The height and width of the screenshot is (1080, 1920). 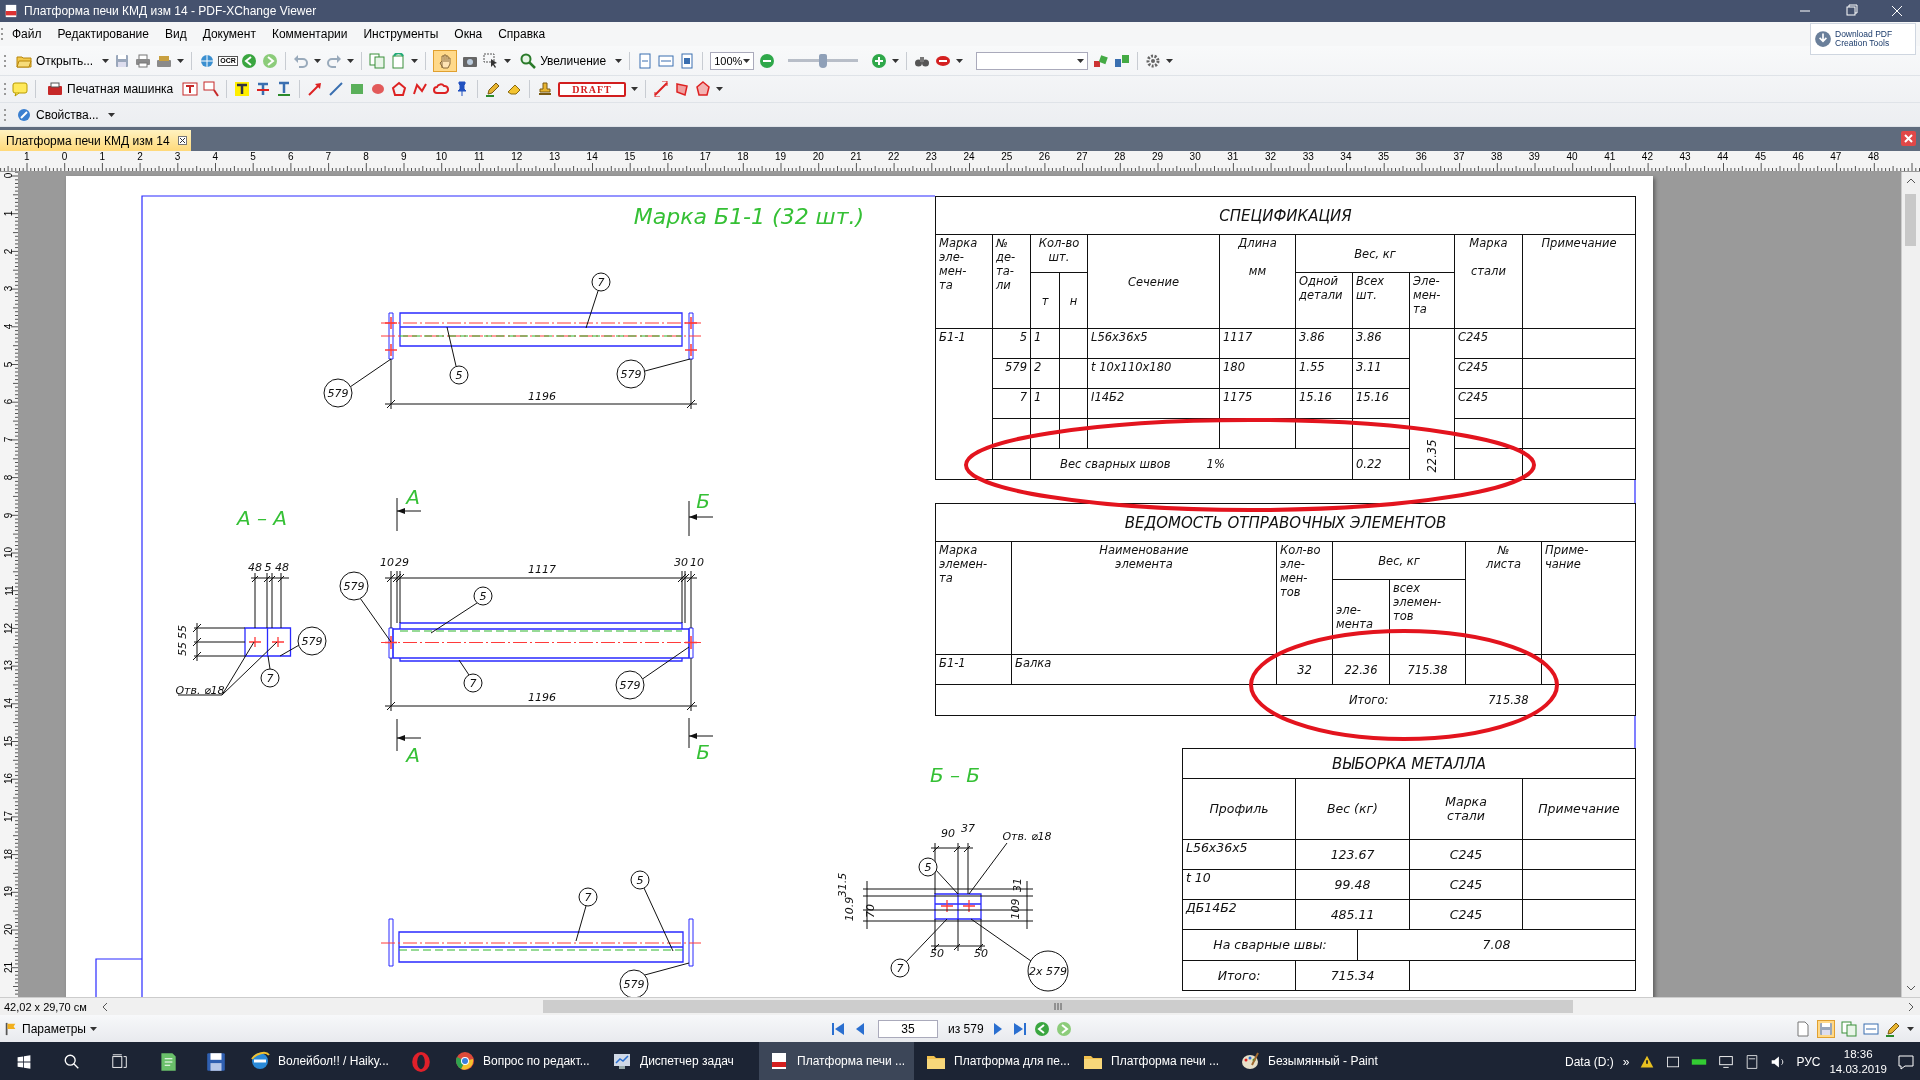 I want to click on first-page-icon, so click(x=838, y=1028).